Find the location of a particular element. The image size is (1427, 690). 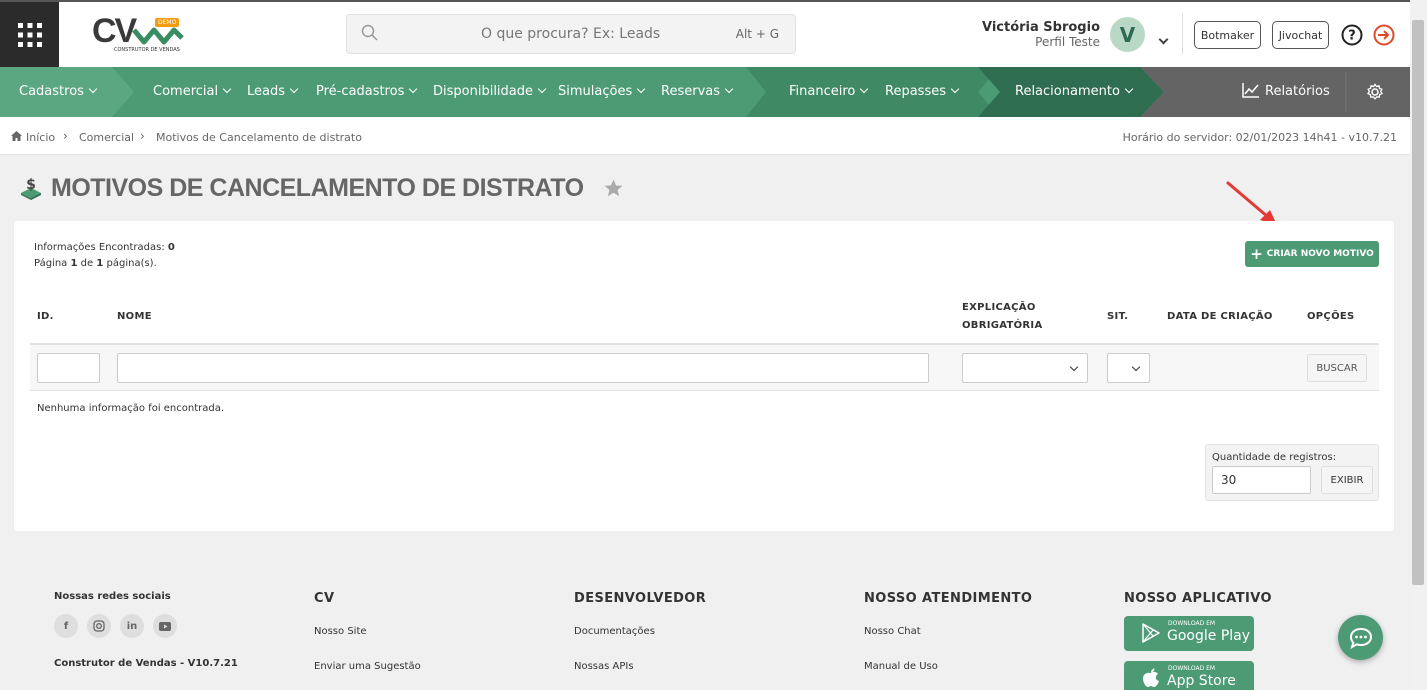

logout-icon is located at coordinates (1384, 35).